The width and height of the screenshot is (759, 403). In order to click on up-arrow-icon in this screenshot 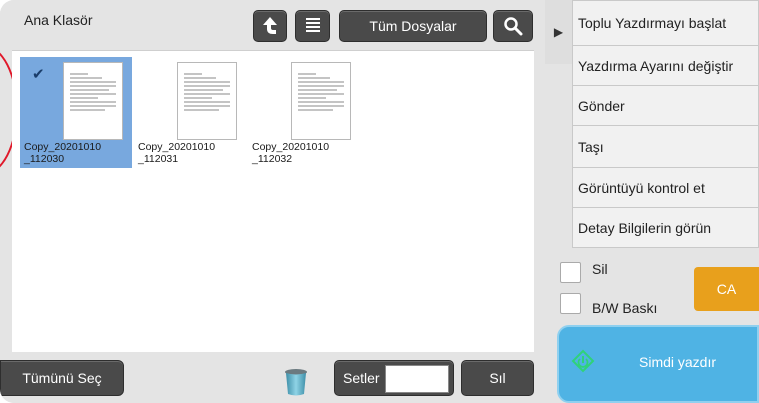, I will do `click(270, 25)`.